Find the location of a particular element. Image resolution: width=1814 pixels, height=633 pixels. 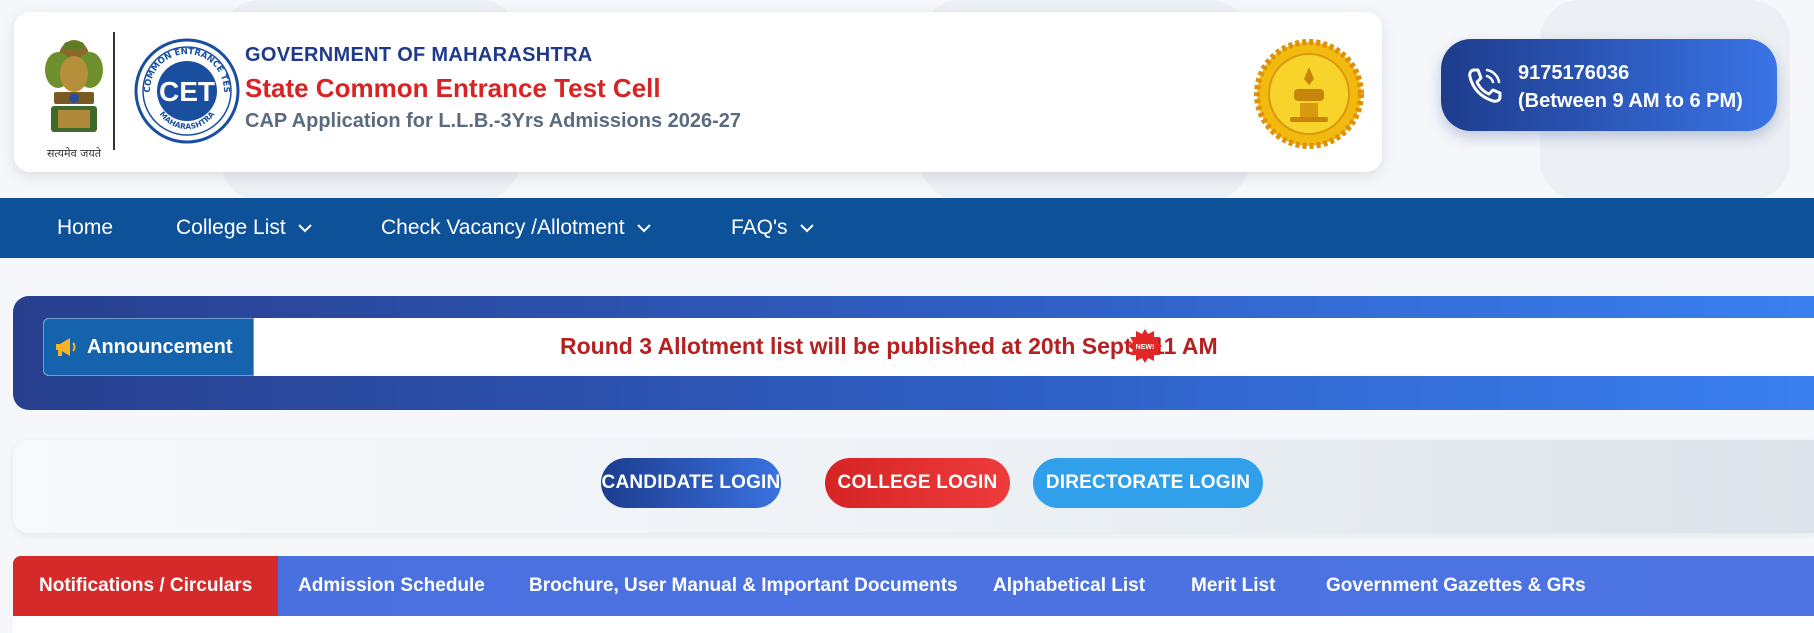

header-divider is located at coordinates (114, 91).